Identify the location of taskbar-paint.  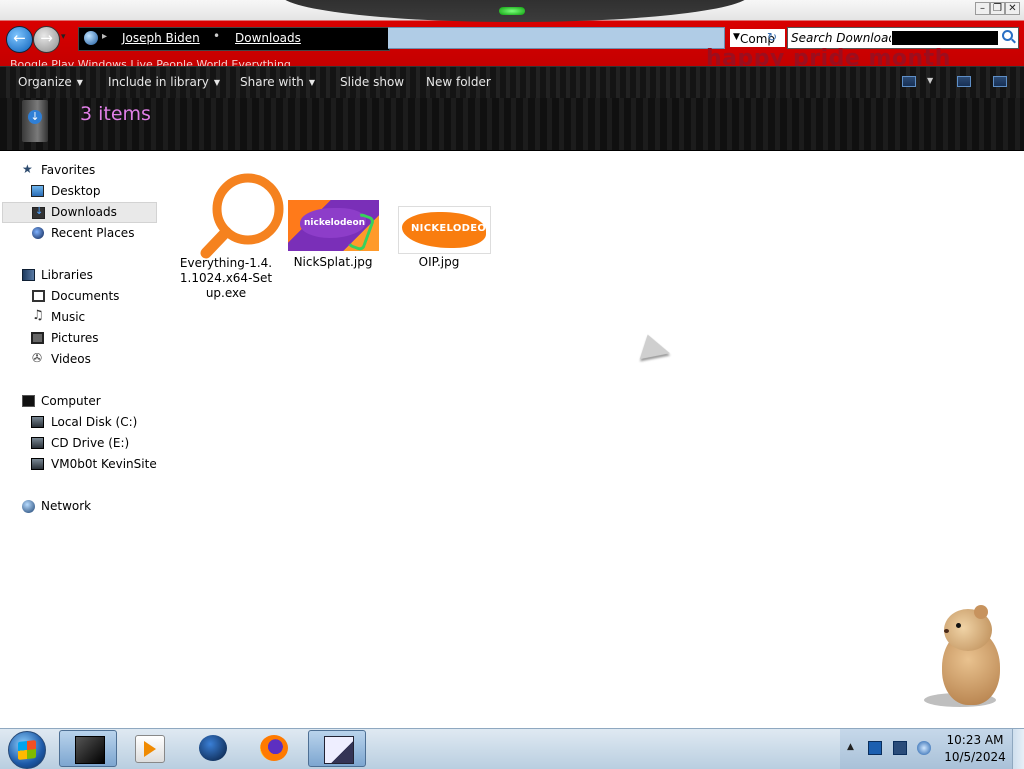
(337, 748).